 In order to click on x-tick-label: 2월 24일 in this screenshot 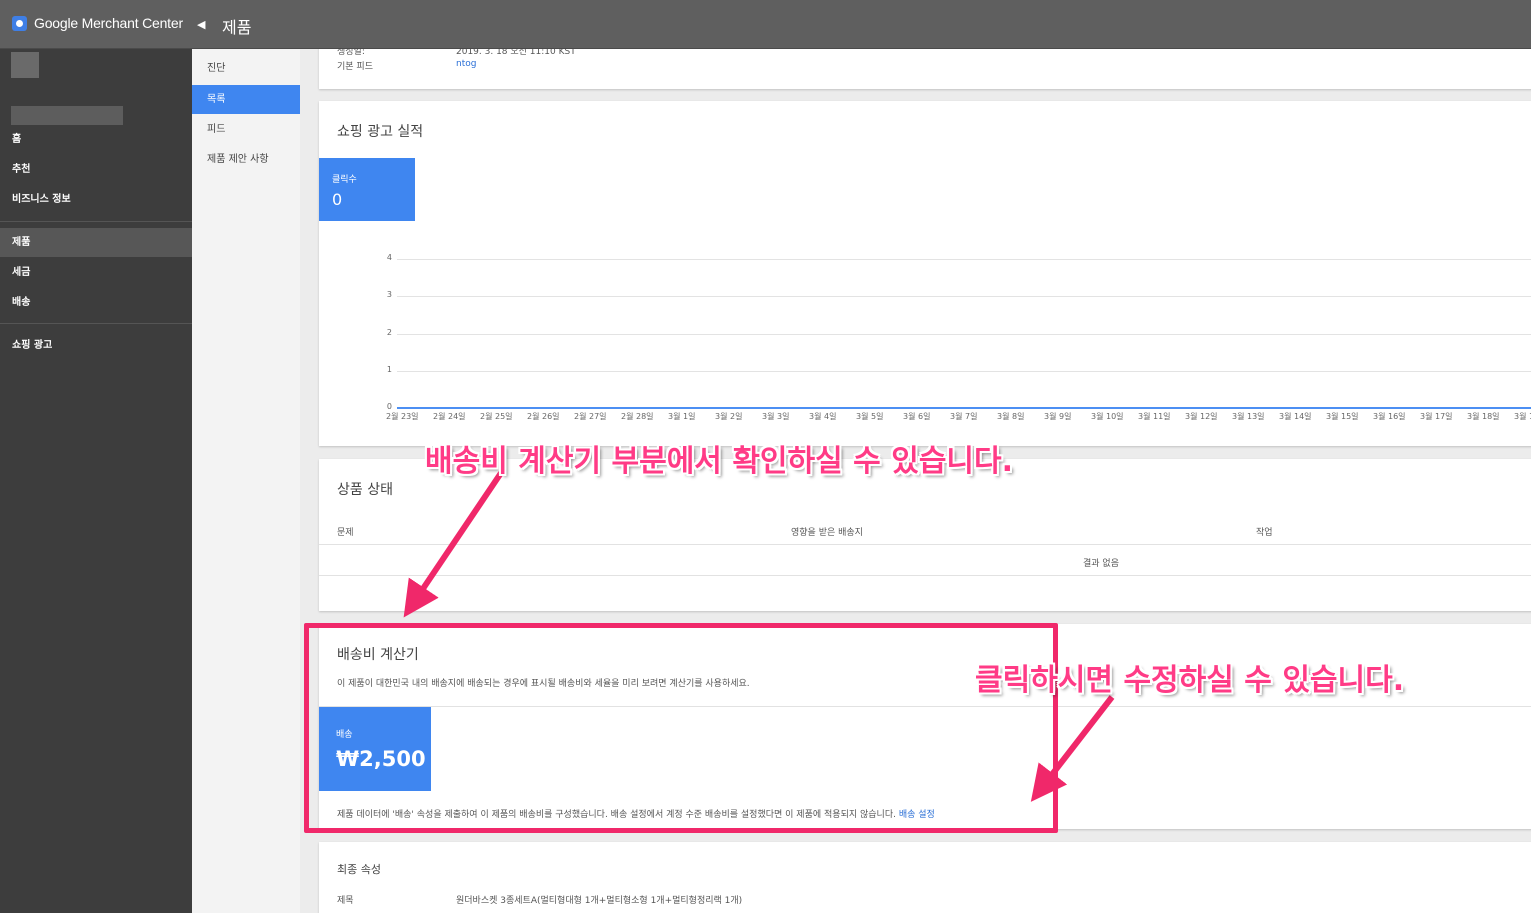, I will do `click(449, 416)`.